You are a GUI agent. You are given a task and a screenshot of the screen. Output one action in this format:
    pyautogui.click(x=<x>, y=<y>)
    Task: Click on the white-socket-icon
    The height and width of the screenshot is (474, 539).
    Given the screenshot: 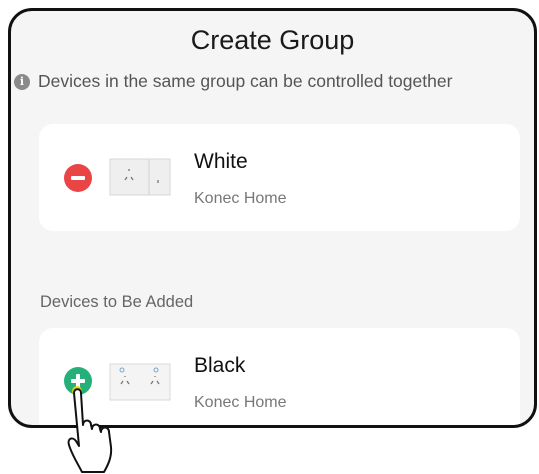 What is the action you would take?
    pyautogui.click(x=140, y=177)
    